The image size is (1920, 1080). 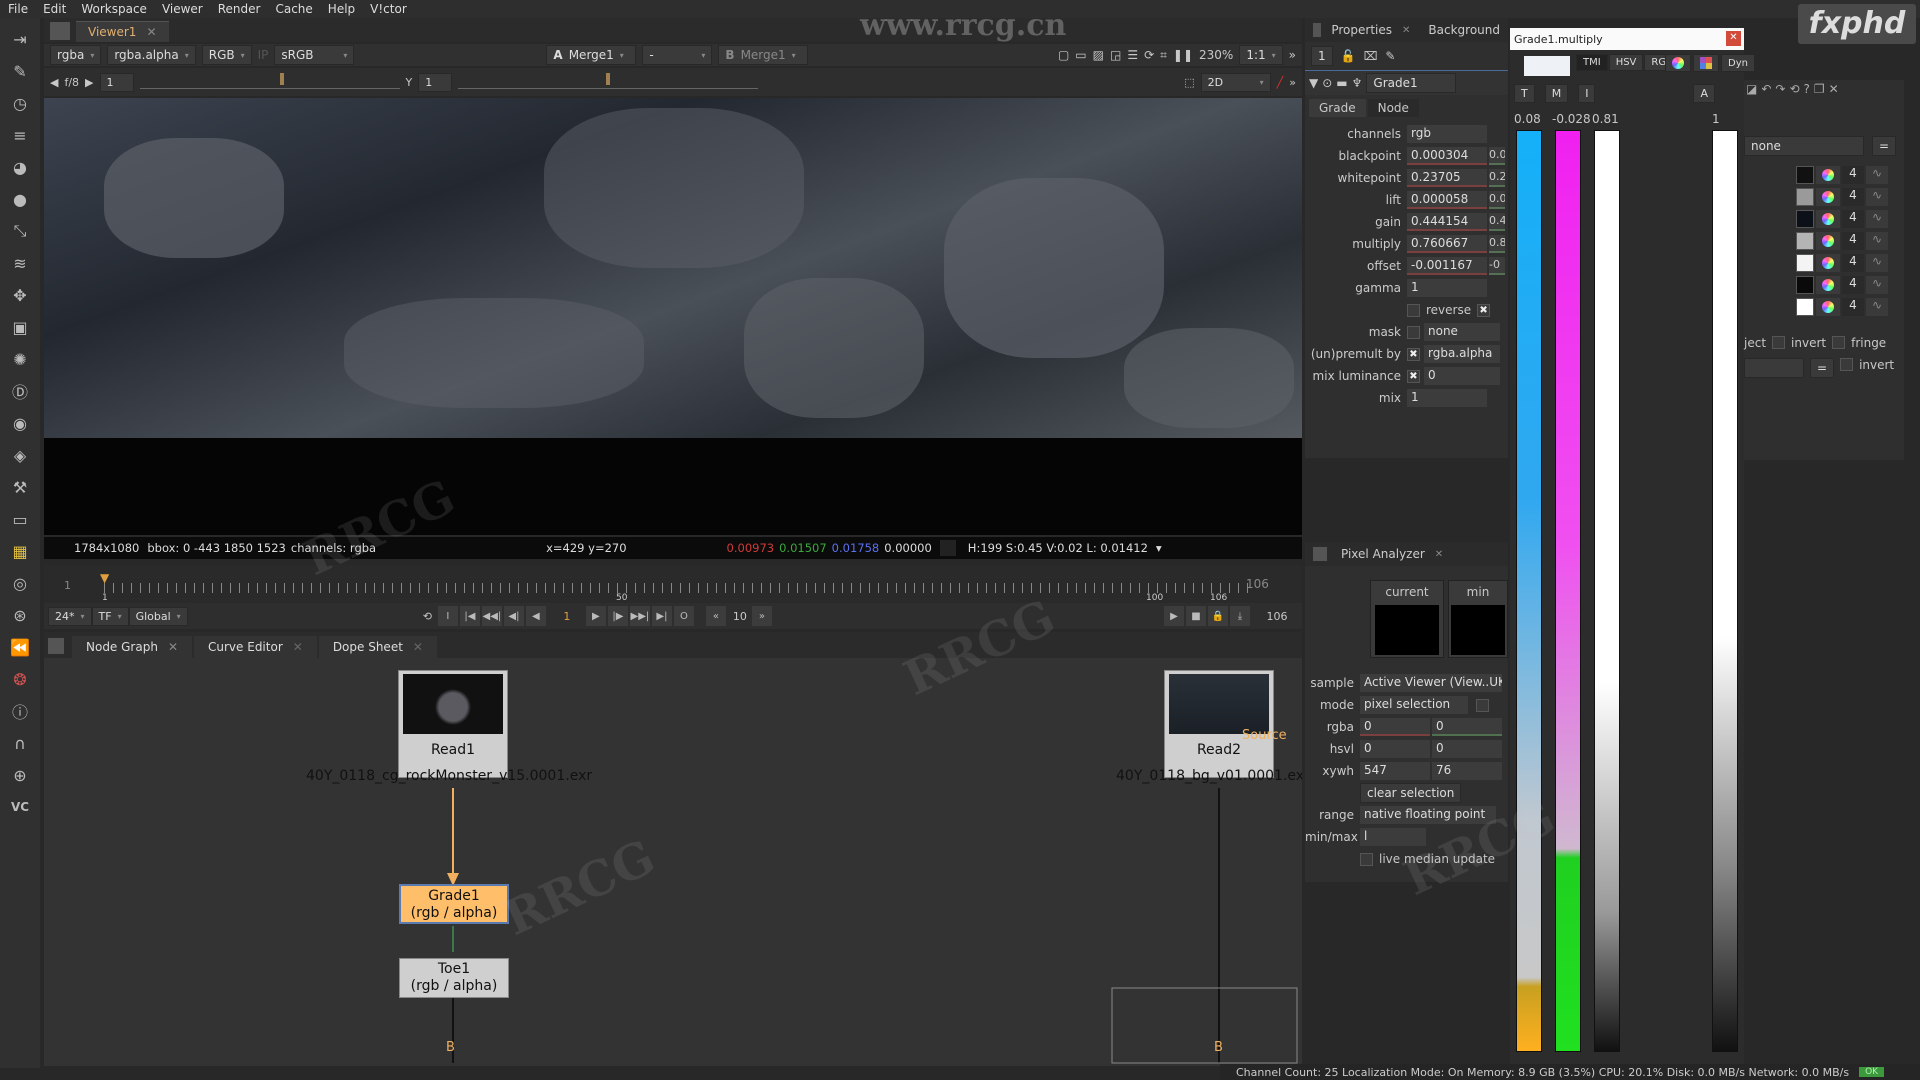 I want to click on black-clamp-checkbox: ✖, so click(x=1484, y=310).